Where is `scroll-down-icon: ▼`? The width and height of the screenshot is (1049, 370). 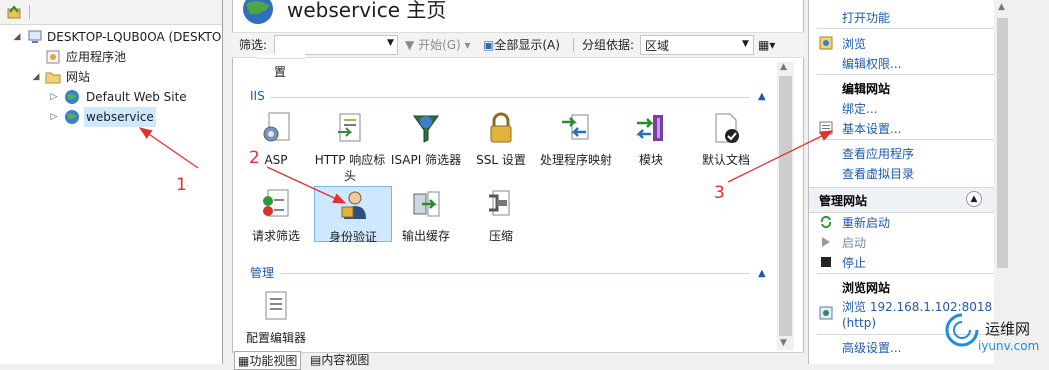 scroll-down-icon: ▼ is located at coordinates (783, 343).